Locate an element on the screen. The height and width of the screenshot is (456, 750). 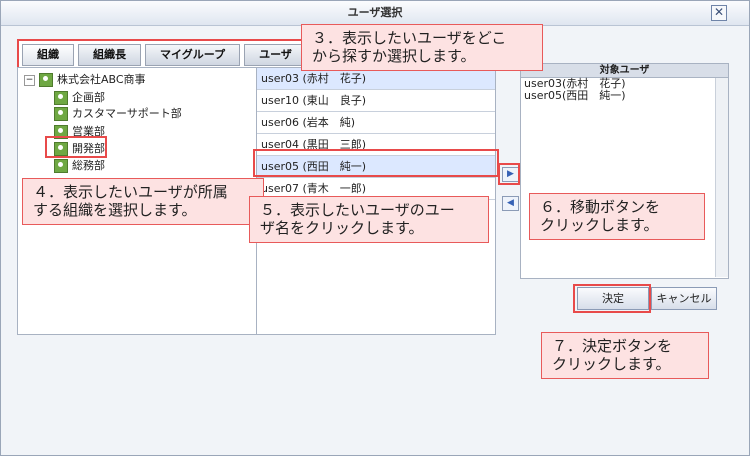
callout-step5: ５．表示したいユーザのユー ザ名をクリックします。 is located at coordinates (369, 219).